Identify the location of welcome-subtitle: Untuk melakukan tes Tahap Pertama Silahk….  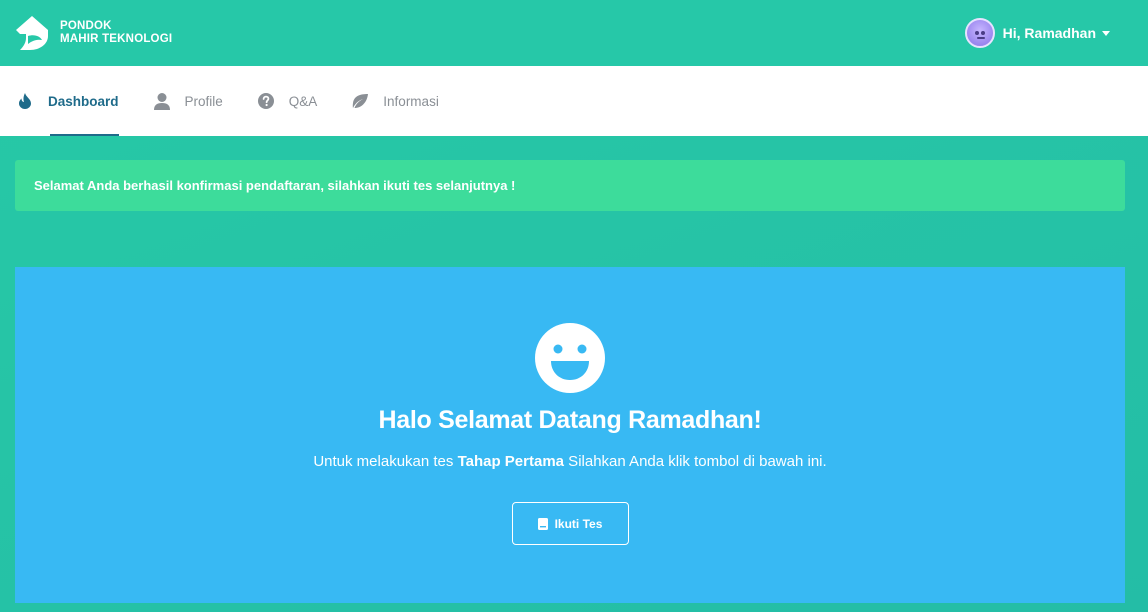
(569, 461).